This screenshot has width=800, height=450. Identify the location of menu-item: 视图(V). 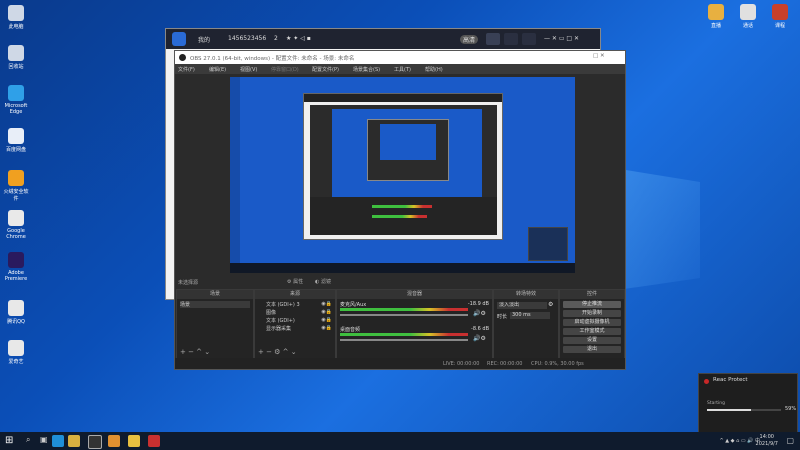
(248, 69).